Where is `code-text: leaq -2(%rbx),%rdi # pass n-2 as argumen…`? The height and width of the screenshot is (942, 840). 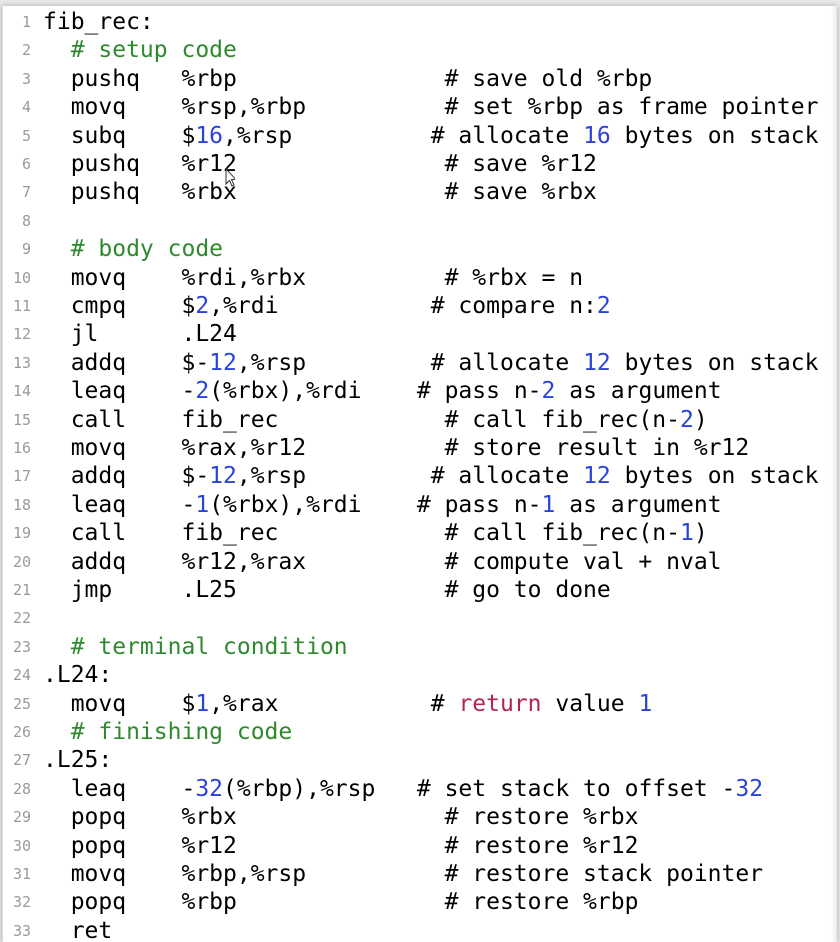
code-text: leaq -2(%rbx),%rdi # pass n-2 as argumen… is located at coordinates (382, 391).